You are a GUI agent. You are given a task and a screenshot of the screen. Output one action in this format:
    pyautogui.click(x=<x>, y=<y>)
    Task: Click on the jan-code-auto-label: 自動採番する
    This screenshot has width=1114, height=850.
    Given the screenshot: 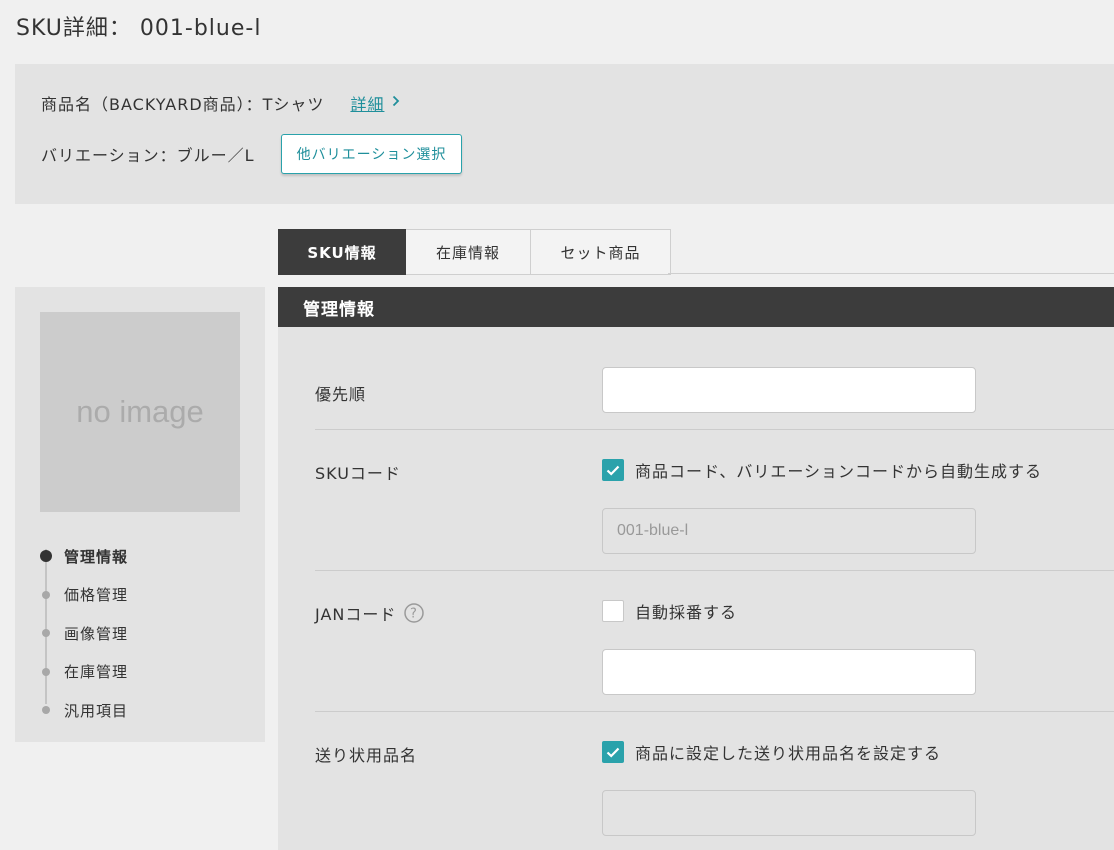 What is the action you would take?
    pyautogui.click(x=686, y=612)
    